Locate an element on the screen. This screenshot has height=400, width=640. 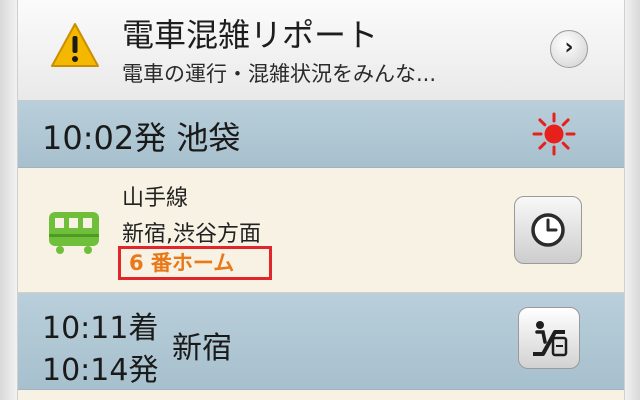
escalator-transfer-icon is located at coordinates (550, 339).